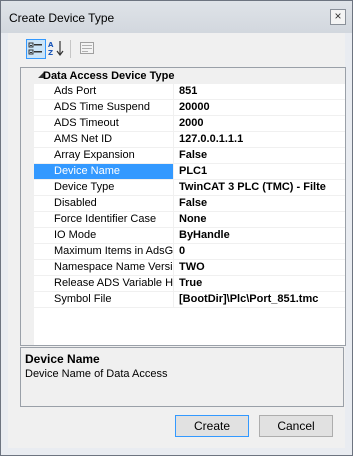  I want to click on toolbar-separator, so click(70, 49).